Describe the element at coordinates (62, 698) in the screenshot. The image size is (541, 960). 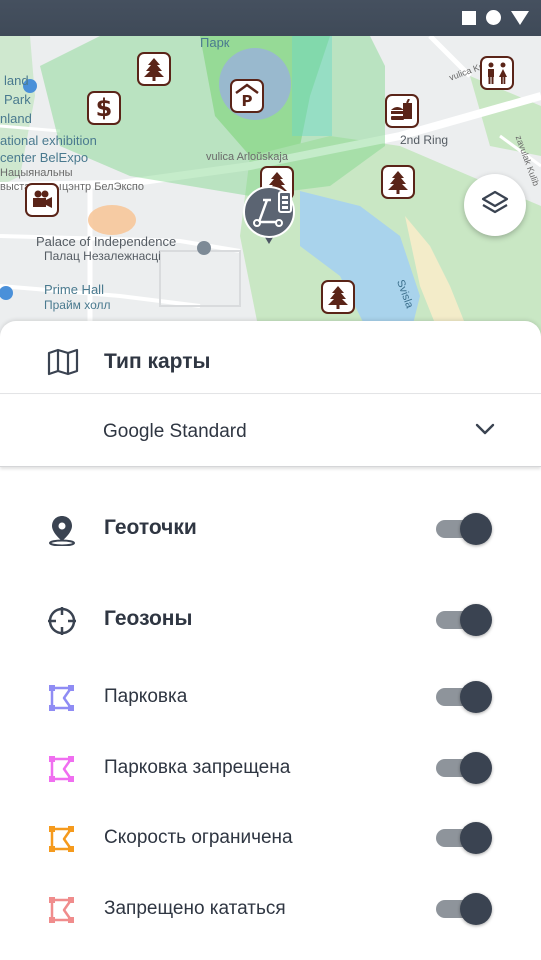
I see `zone-parking-icon` at that location.